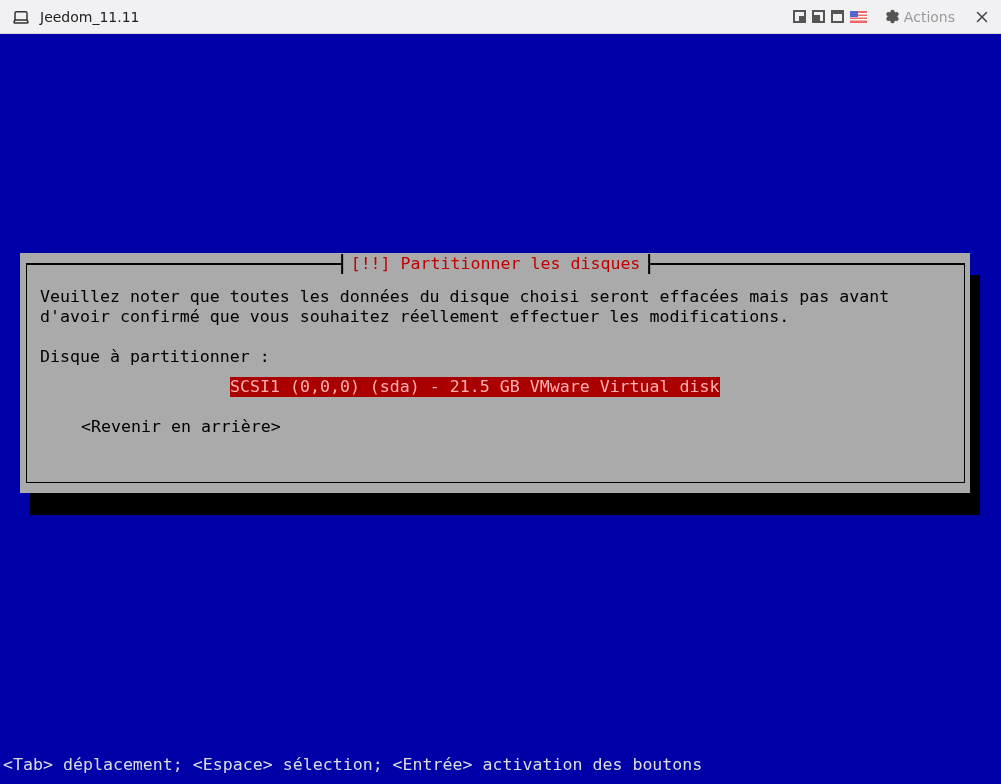  What do you see at coordinates (495, 264) in the screenshot?
I see `dialog-title: [!!] Partitionner les disques` at bounding box center [495, 264].